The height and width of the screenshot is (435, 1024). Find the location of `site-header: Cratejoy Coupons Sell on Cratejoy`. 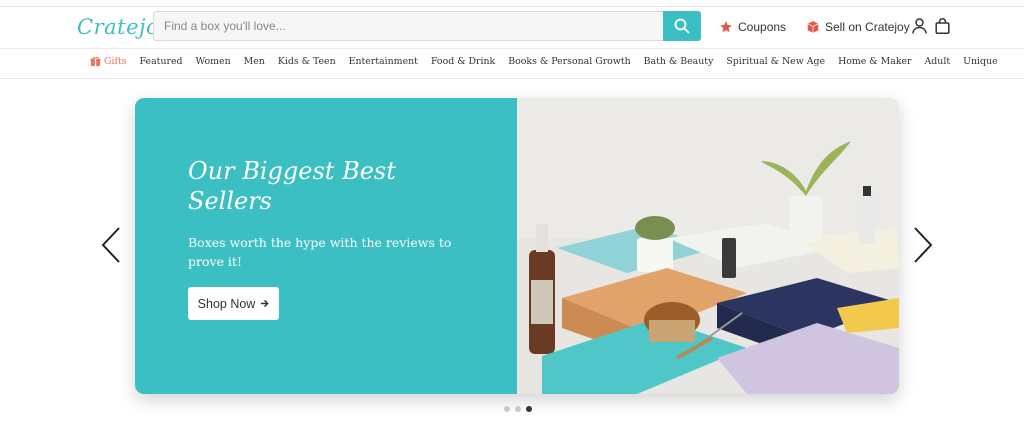

site-header: Cratejoy Coupons Sell on Cratejoy is located at coordinates (512, 27).